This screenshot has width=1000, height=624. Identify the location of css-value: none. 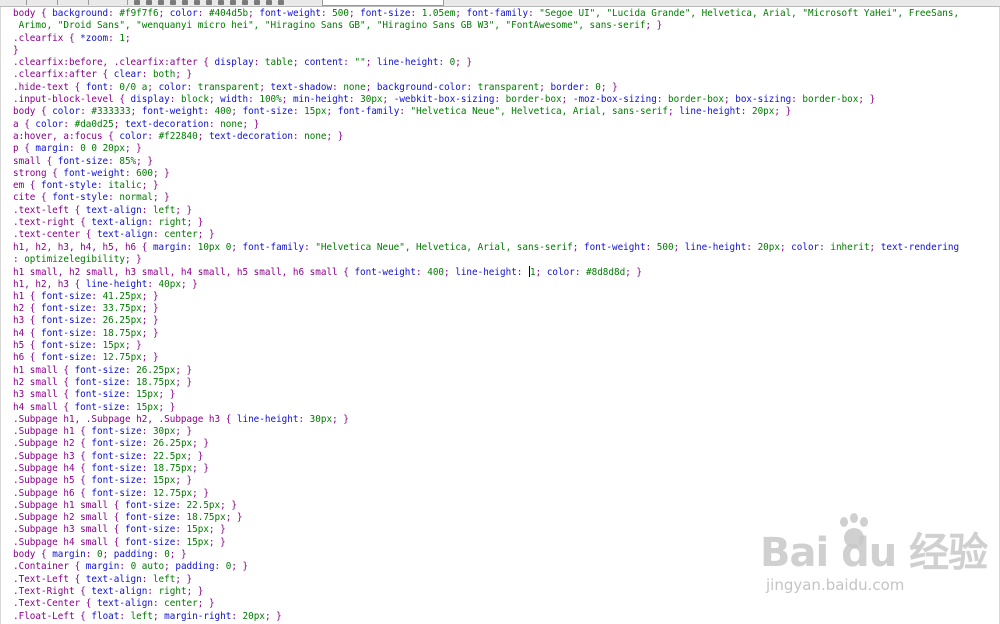
(231, 124).